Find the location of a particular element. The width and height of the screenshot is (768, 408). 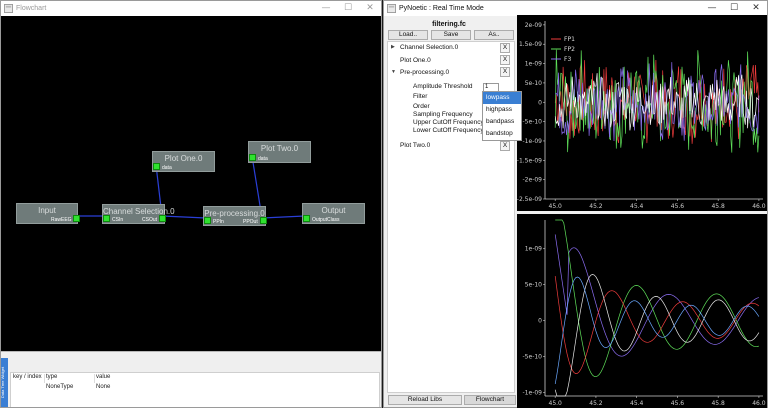

filter-option-lowpass: lowpass is located at coordinates (502, 98).